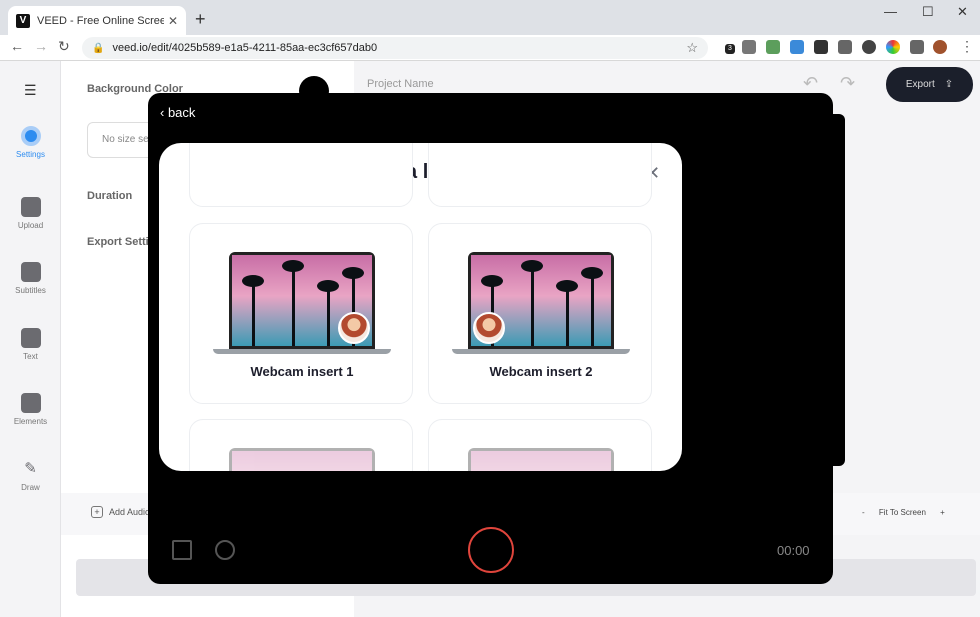  What do you see at coordinates (400, 84) in the screenshot?
I see `project-name-input: Project Name` at bounding box center [400, 84].